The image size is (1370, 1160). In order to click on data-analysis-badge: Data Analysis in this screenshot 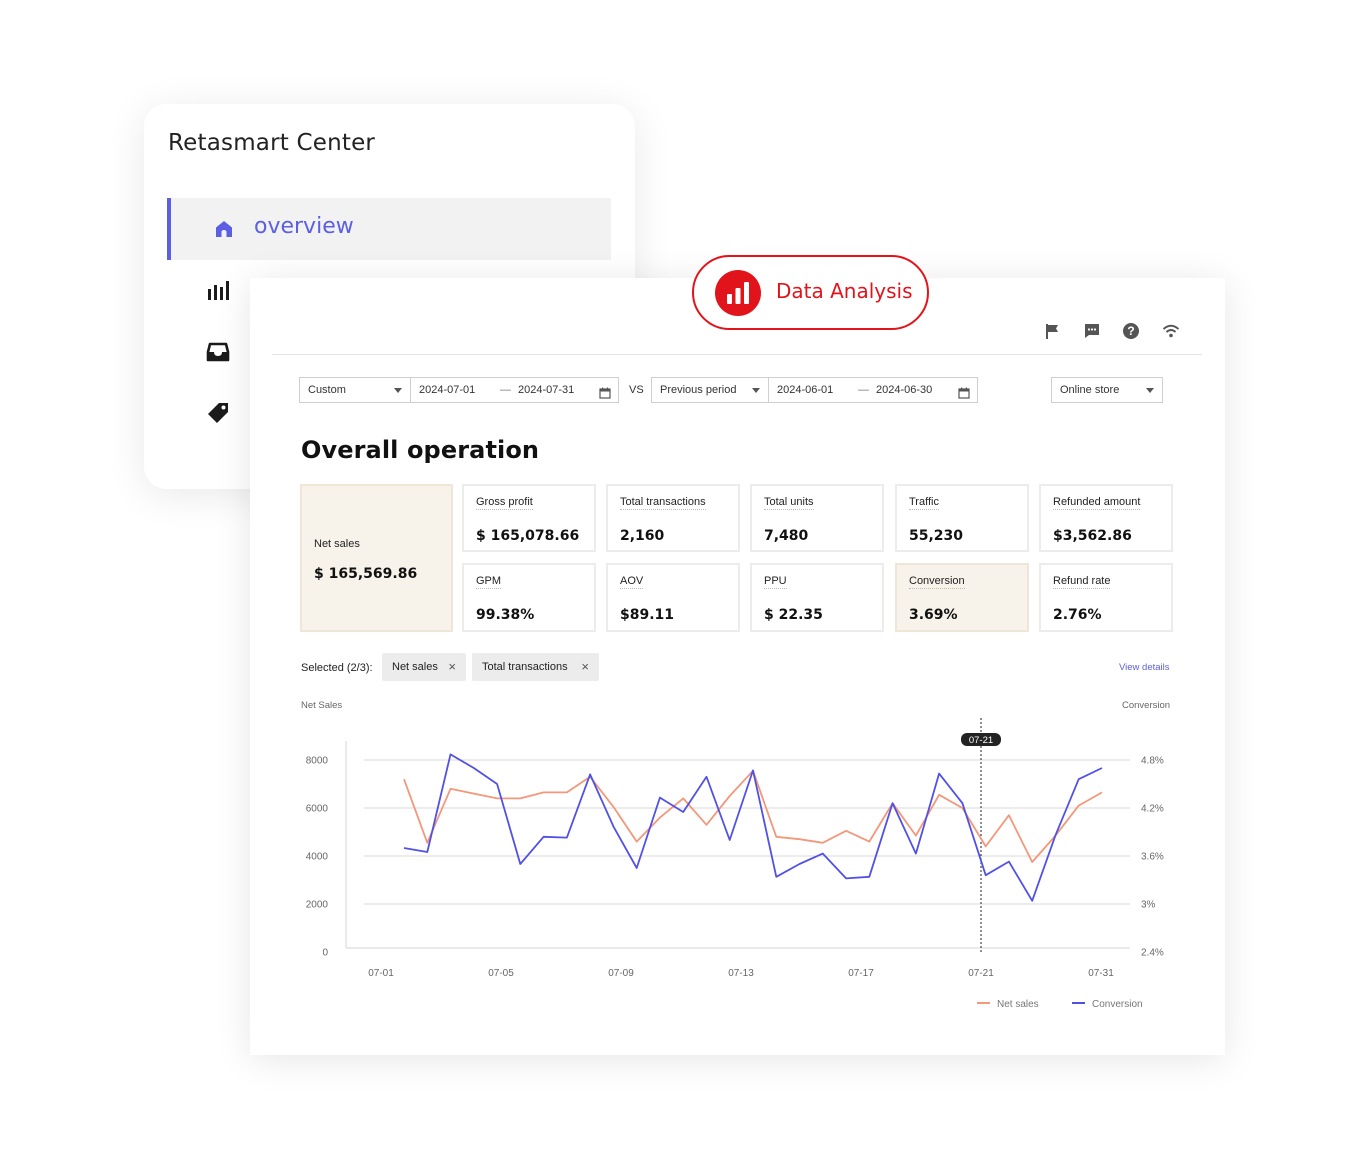, I will do `click(810, 292)`.